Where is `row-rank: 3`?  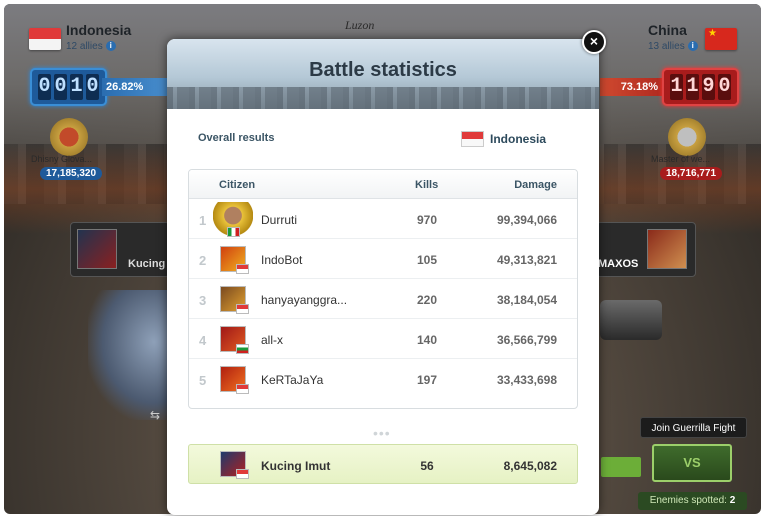
row-rank: 3 is located at coordinates (203, 300).